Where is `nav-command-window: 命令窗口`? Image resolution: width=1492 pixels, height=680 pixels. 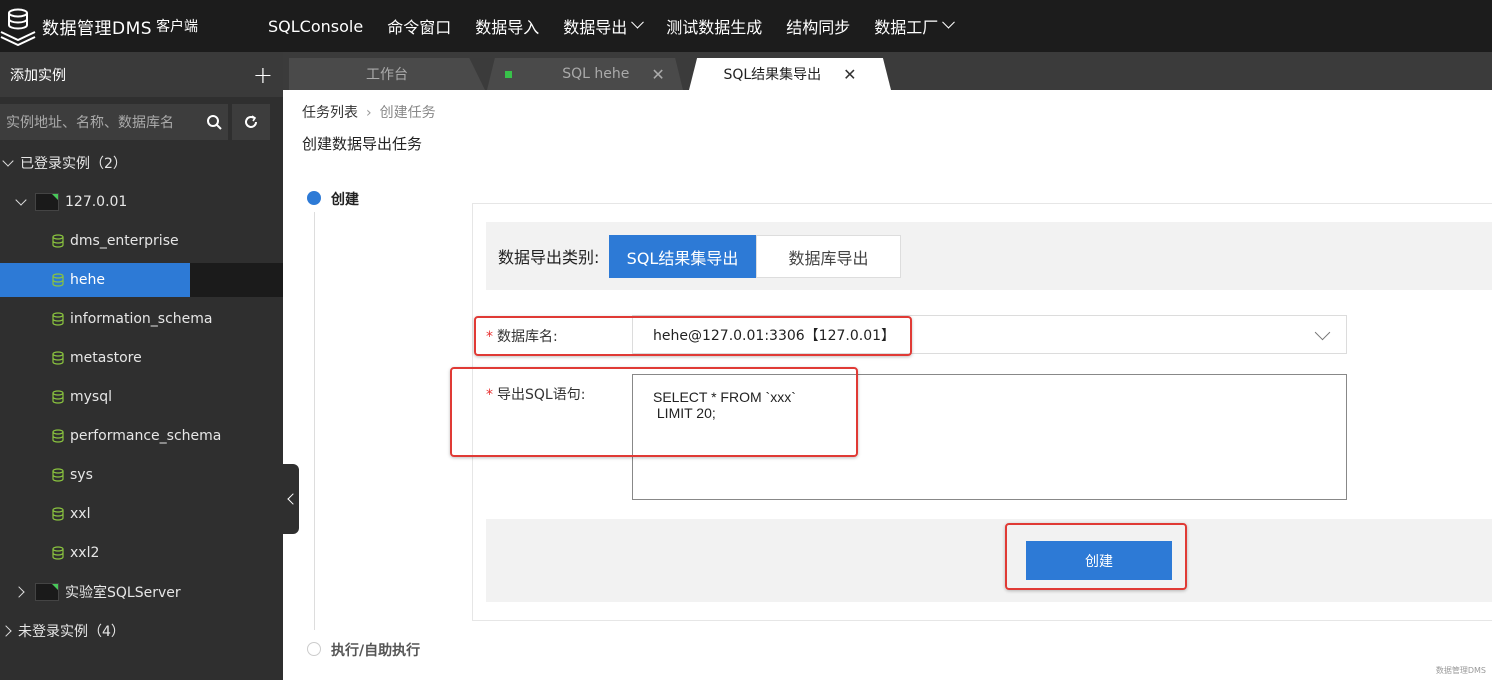
nav-command-window: 命令窗口 is located at coordinates (419, 26).